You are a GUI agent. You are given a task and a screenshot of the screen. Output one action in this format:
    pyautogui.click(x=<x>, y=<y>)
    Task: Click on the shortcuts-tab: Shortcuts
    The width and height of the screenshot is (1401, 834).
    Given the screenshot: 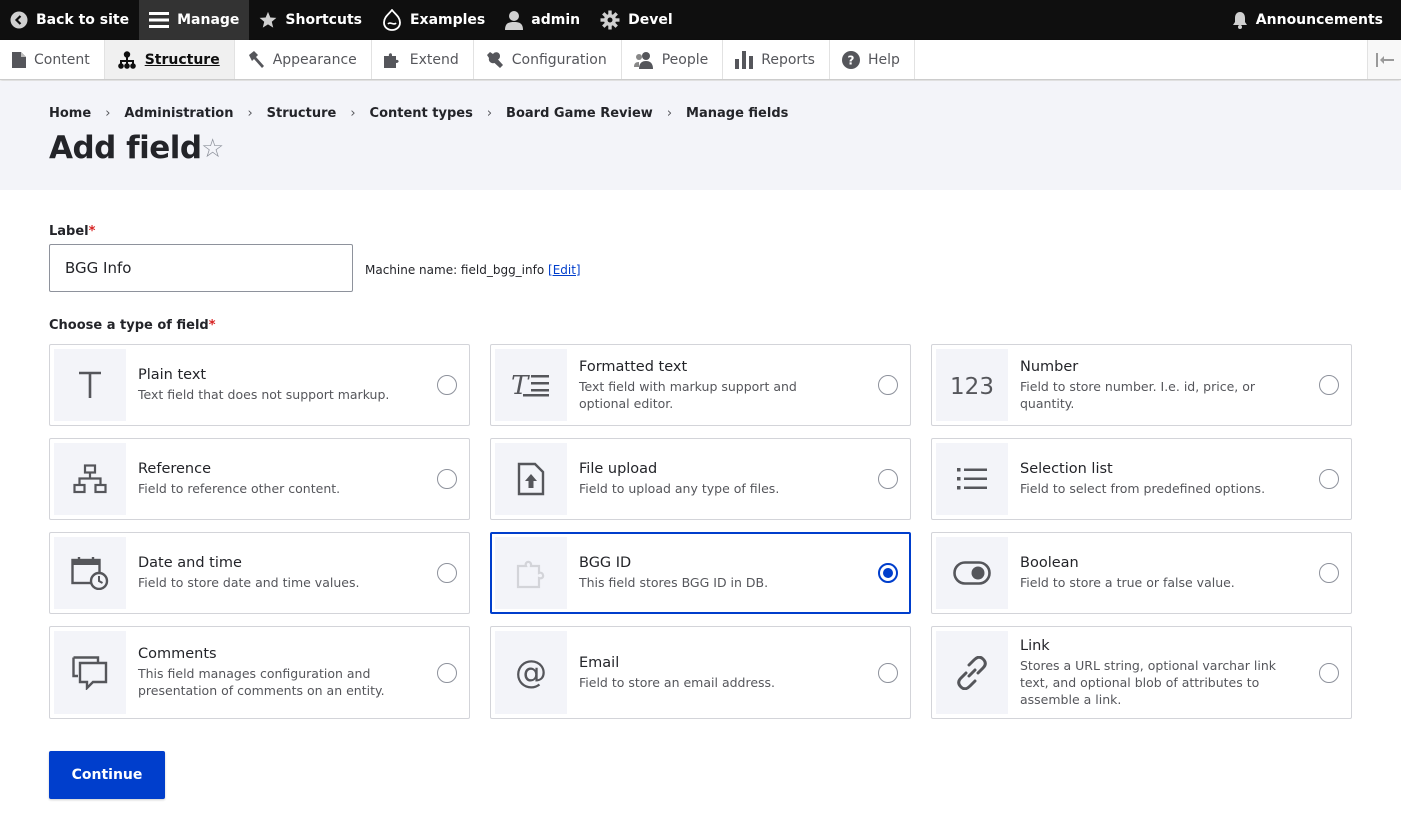 What is the action you would take?
    pyautogui.click(x=310, y=20)
    